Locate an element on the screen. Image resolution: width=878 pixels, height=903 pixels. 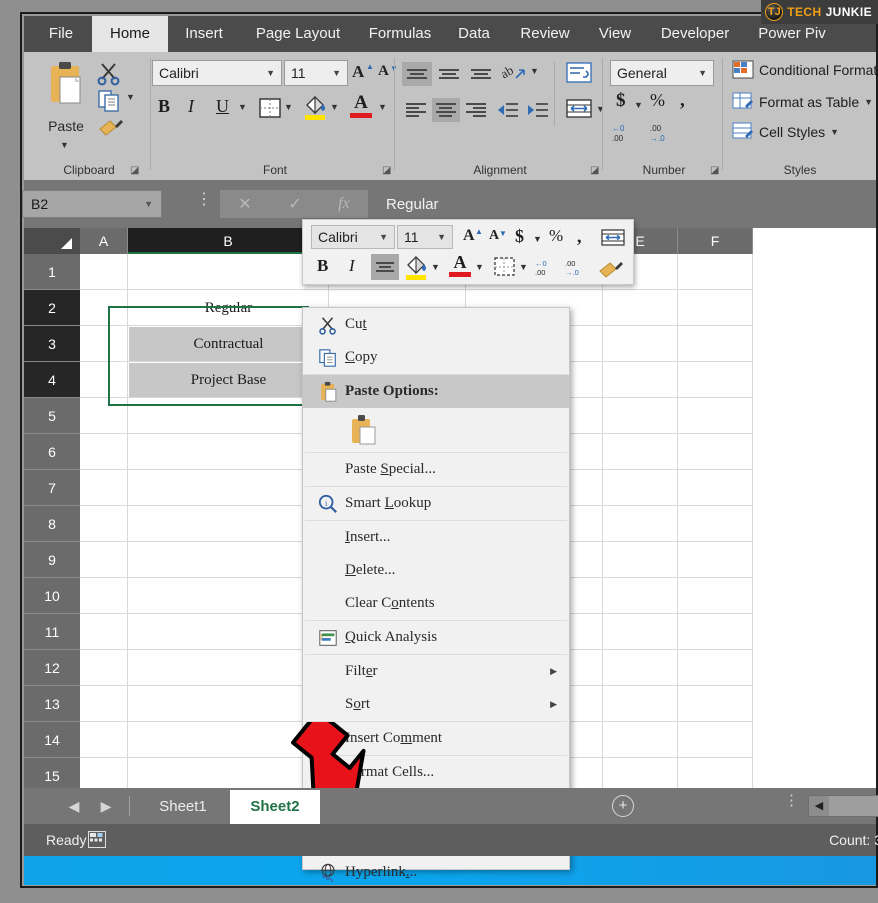
grid-cell-A2 is located at coordinates (104, 308).